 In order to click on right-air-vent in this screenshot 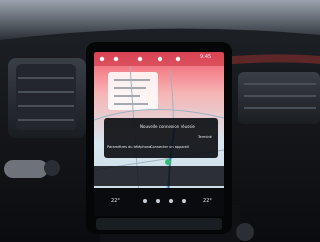, I will do `click(279, 98)`.